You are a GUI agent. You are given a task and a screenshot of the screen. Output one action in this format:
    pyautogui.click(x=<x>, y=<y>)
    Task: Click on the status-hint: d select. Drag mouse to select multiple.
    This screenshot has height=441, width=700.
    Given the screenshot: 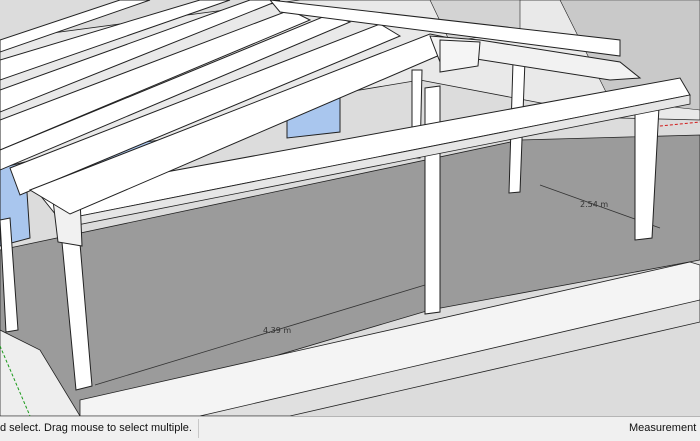 What is the action you would take?
    pyautogui.click(x=96, y=428)
    